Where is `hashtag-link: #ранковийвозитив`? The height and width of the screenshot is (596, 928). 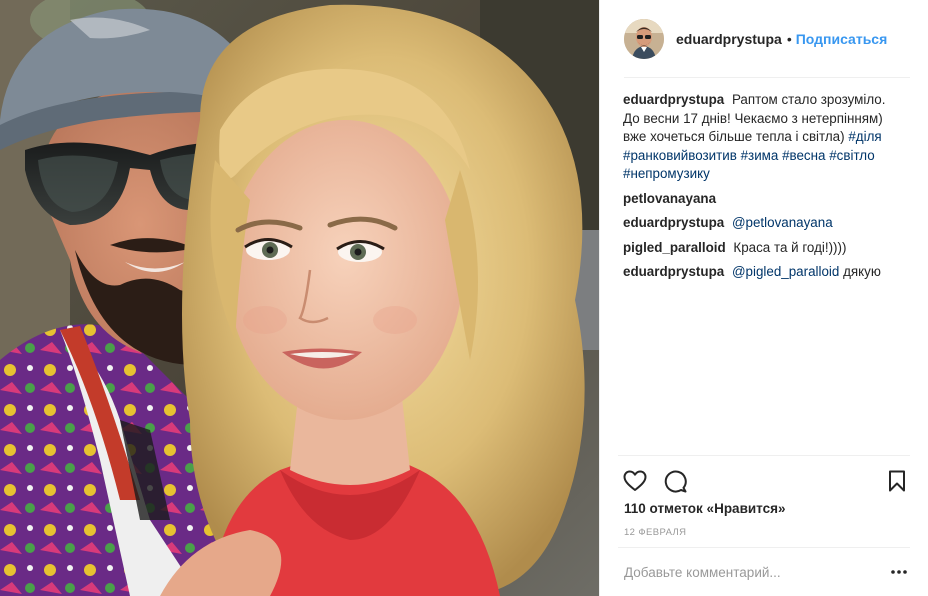 hashtag-link: #ранковийвозитив is located at coordinates (680, 155).